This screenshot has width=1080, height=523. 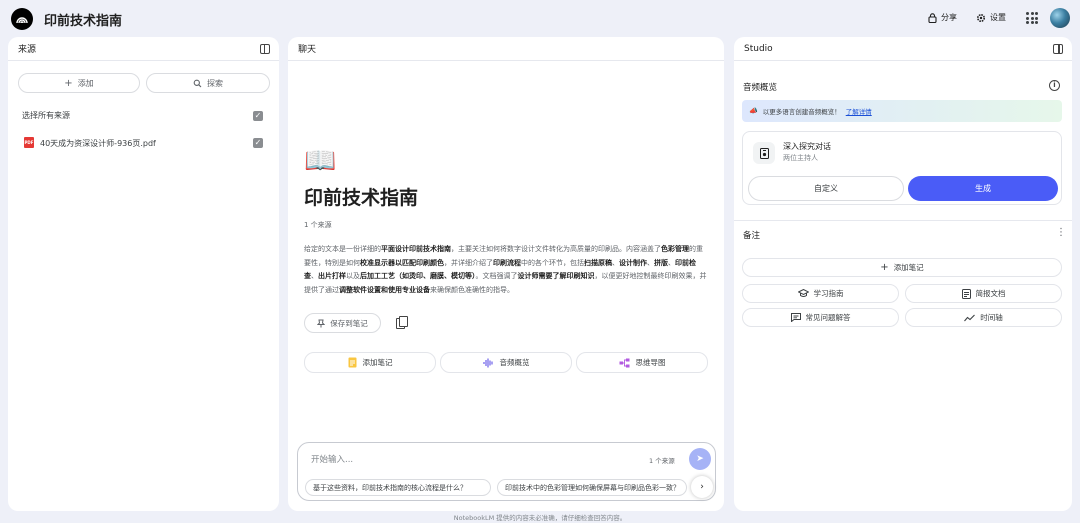 What do you see at coordinates (991, 317) in the screenshot?
I see `timeline-label: 时间轴` at bounding box center [991, 317].